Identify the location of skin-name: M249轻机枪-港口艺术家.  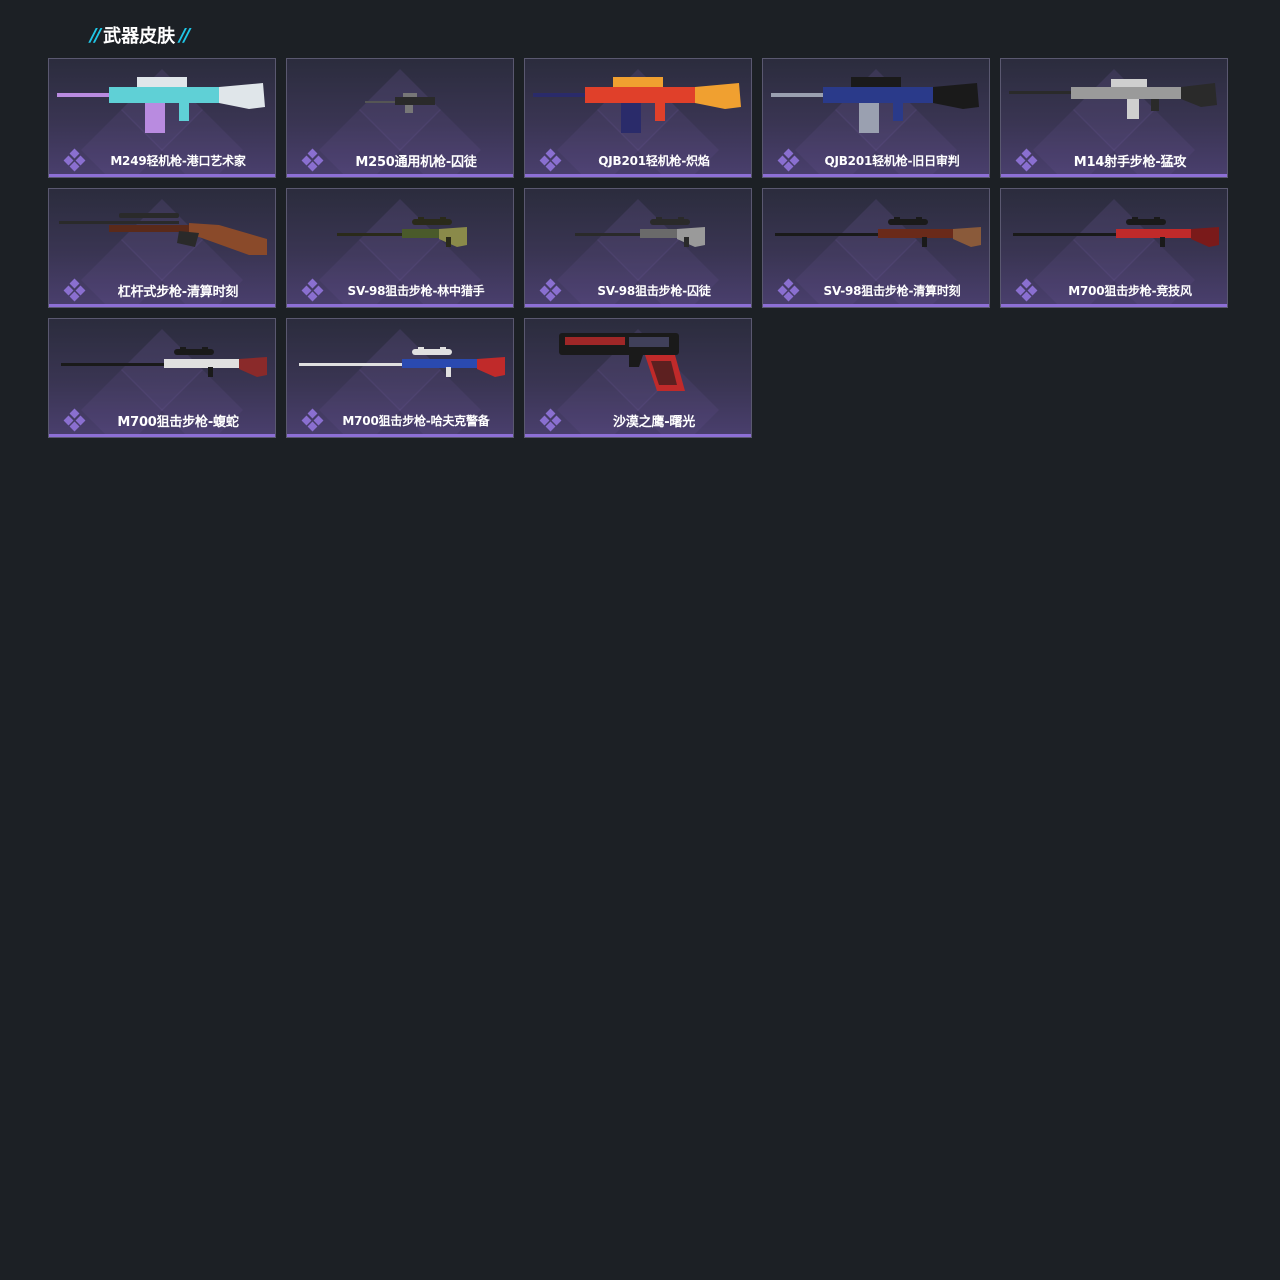
(178, 160).